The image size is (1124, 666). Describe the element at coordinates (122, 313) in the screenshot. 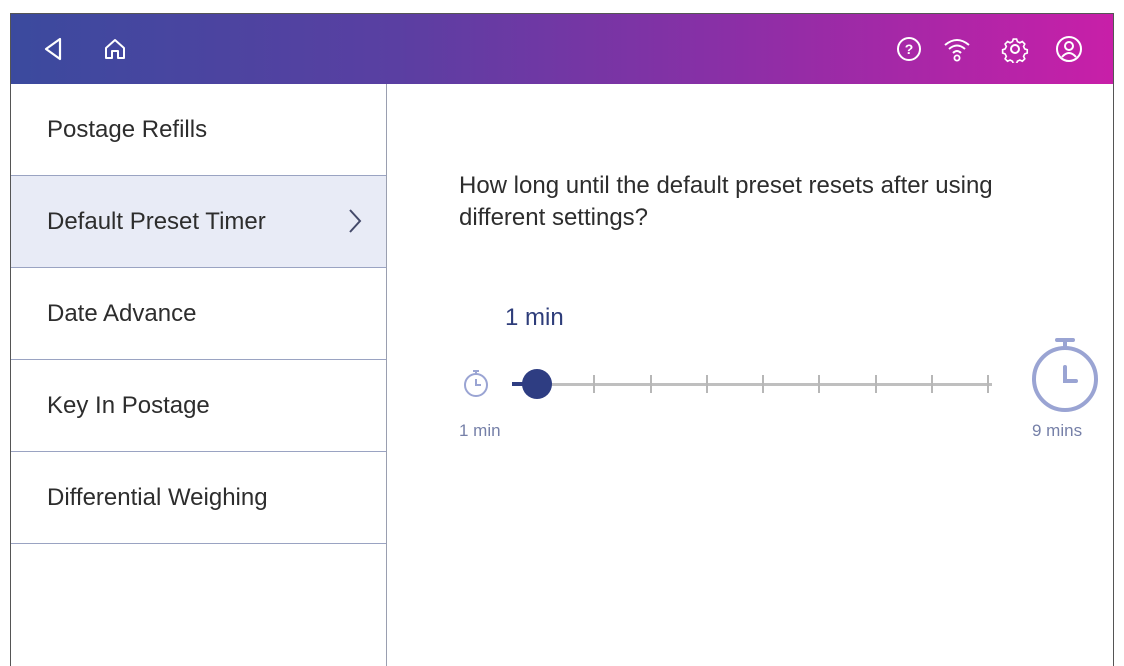

I see `sidebar-item-label: Date Advance` at that location.